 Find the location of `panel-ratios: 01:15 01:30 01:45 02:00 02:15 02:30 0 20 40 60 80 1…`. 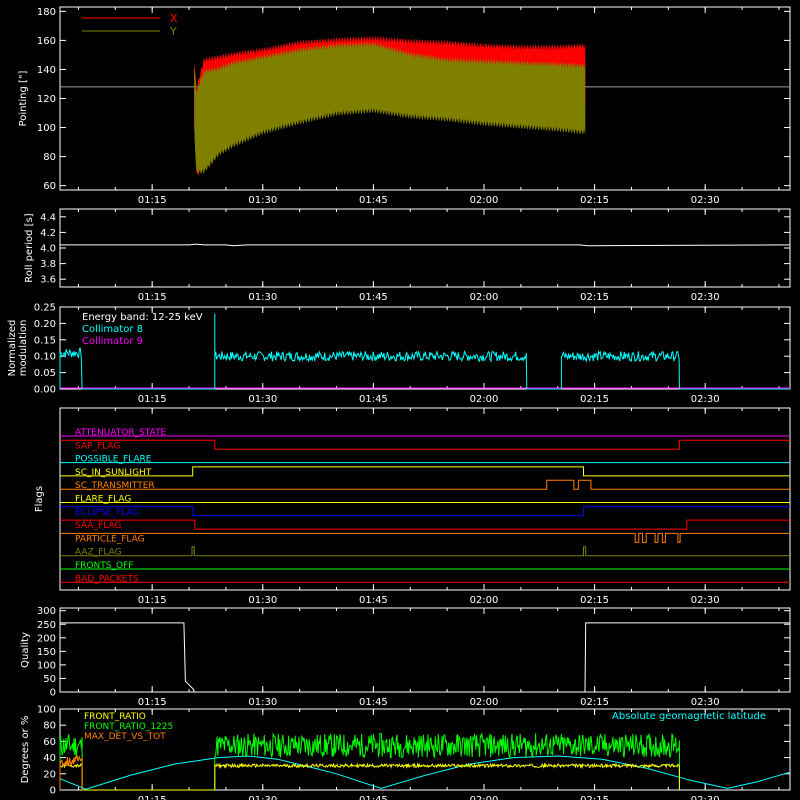

panel-ratios: 01:15 01:30 01:45 02:00 02:15 02:30 0 20 40 60 80 1… is located at coordinates (405, 752).